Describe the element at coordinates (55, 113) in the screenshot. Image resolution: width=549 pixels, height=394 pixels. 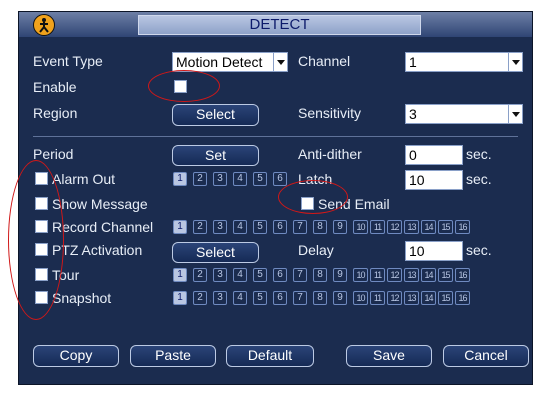
I see `region-label: Region` at that location.